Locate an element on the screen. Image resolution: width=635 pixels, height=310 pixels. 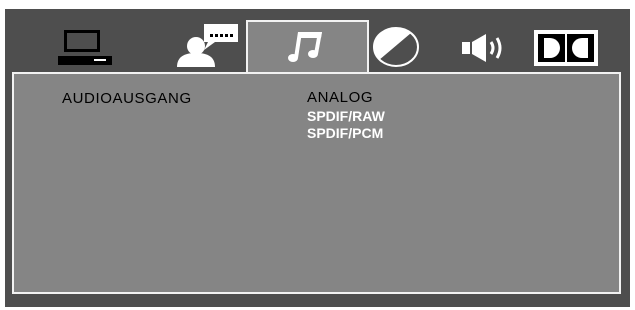
option-item: SPDIF/RAW is located at coordinates (346, 116).